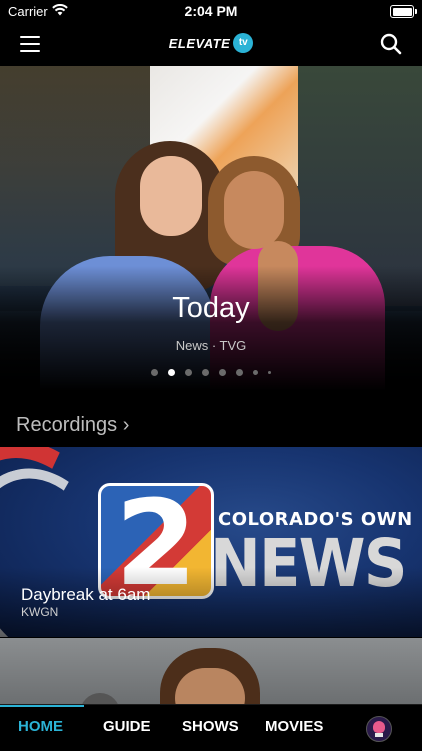  I want to click on battery-icon, so click(403, 11).